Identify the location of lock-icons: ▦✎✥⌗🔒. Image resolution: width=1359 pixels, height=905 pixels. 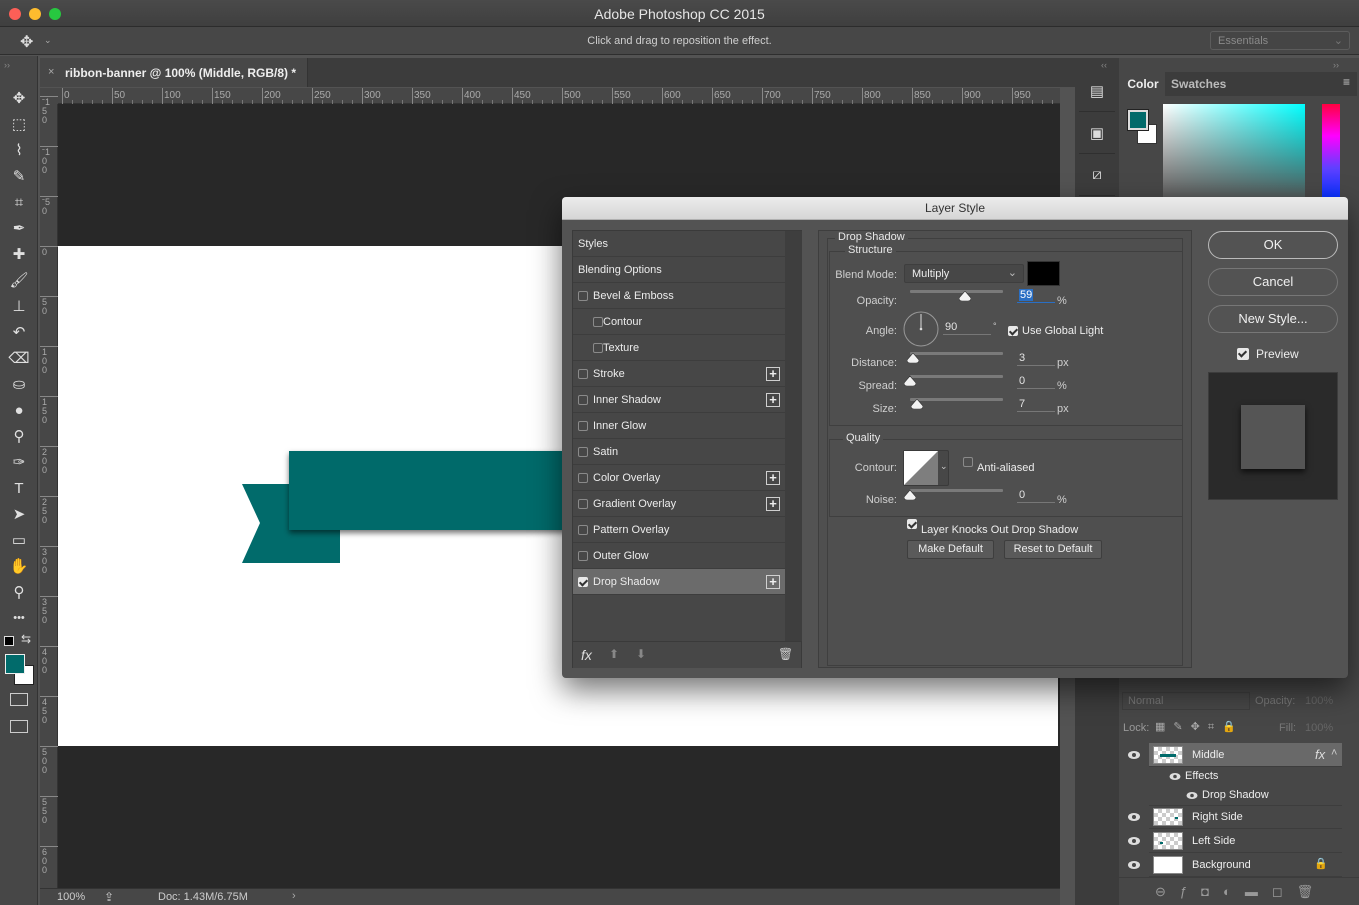
(1199, 727).